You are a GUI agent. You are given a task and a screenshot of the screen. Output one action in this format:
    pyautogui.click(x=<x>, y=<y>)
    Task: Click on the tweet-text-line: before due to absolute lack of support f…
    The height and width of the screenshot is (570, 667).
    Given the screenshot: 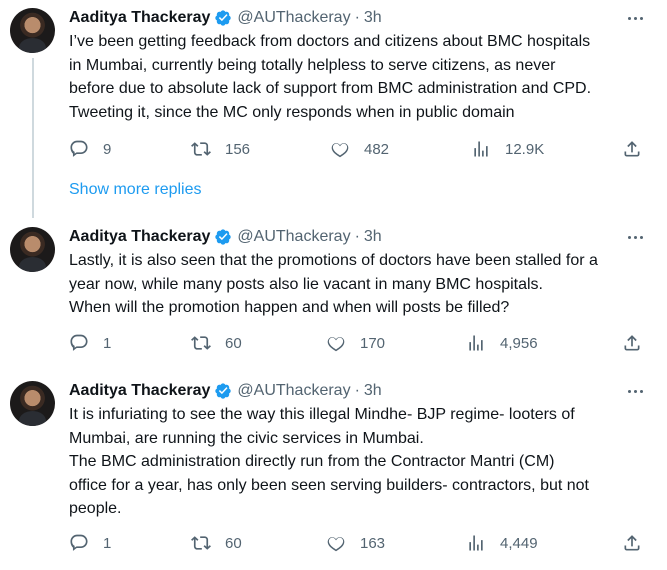 What is the action you would take?
    pyautogui.click(x=330, y=88)
    